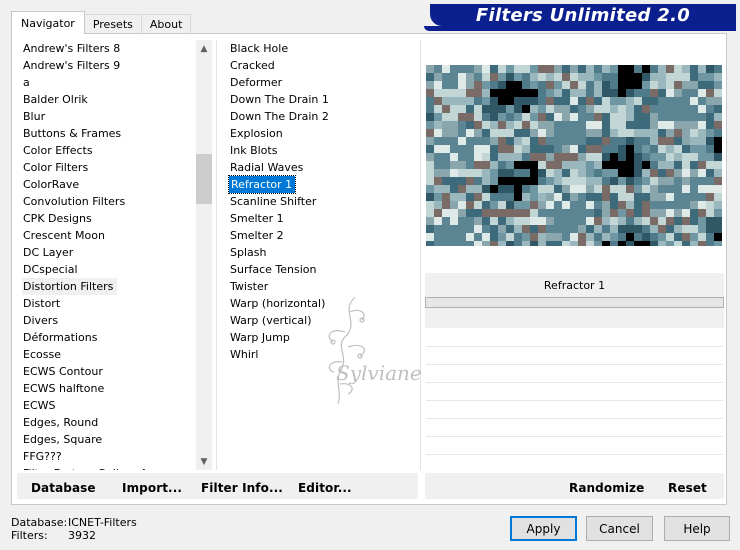 The image size is (740, 550). I want to click on list-item: Distort, so click(109, 303).